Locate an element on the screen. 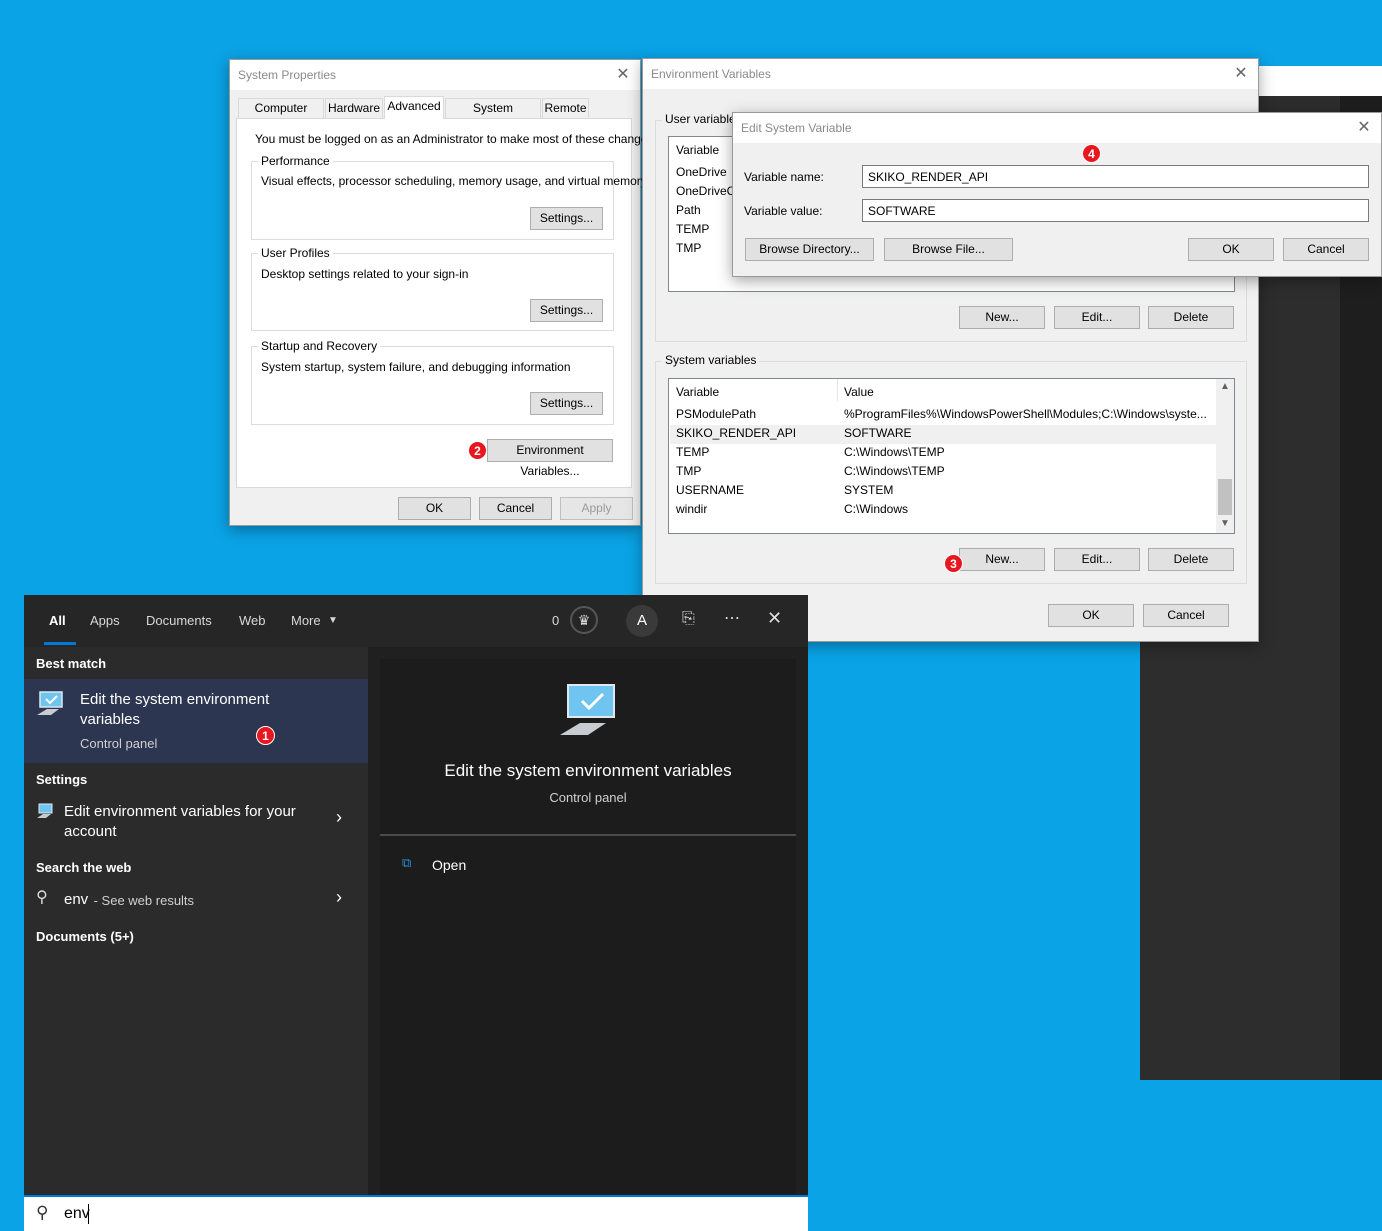 The image size is (1382, 1231). settings-result-line2: account is located at coordinates (90, 831).